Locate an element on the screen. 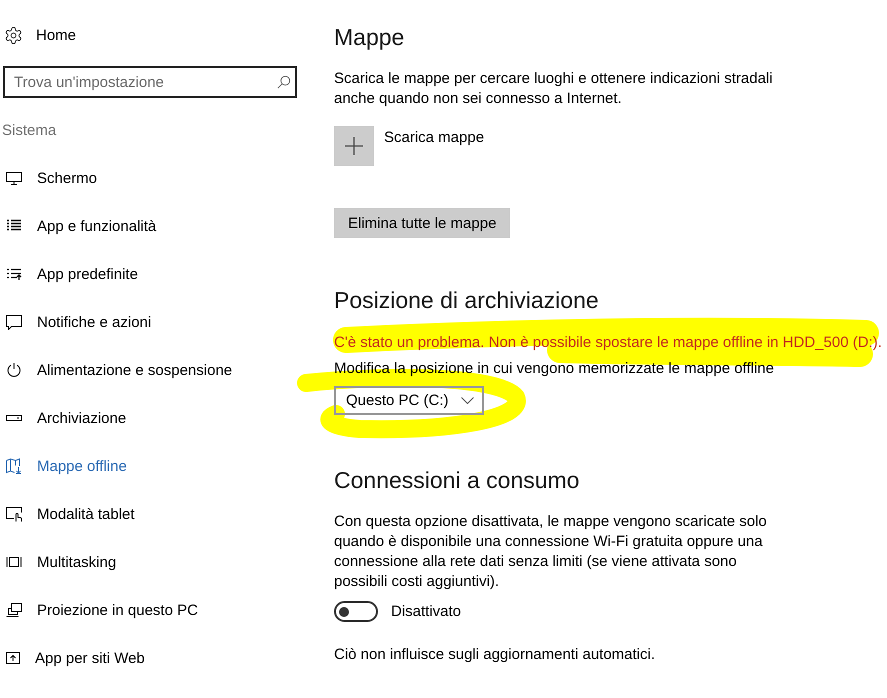 This screenshot has width=887, height=698. nav-item: Proiezione in questo PC is located at coordinates (99, 610).